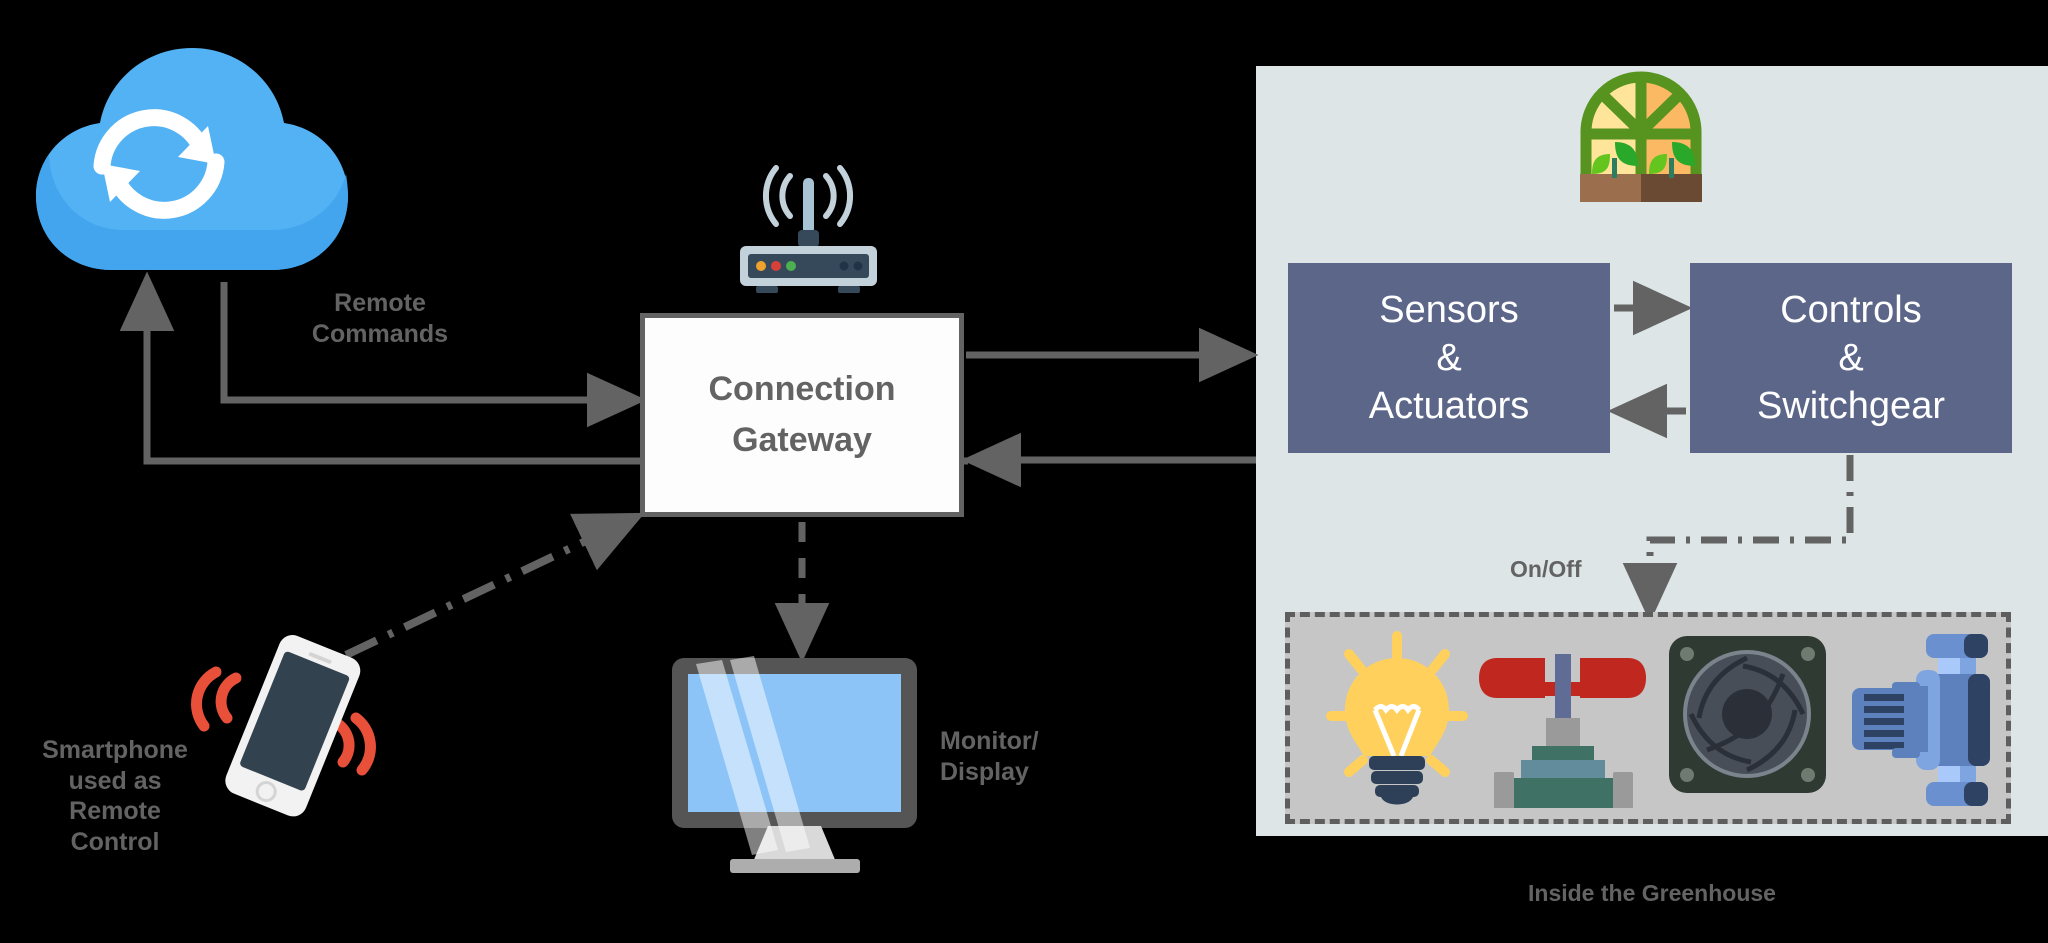  What do you see at coordinates (115, 750) in the screenshot?
I see `smartphone-label-line1: Smartphone` at bounding box center [115, 750].